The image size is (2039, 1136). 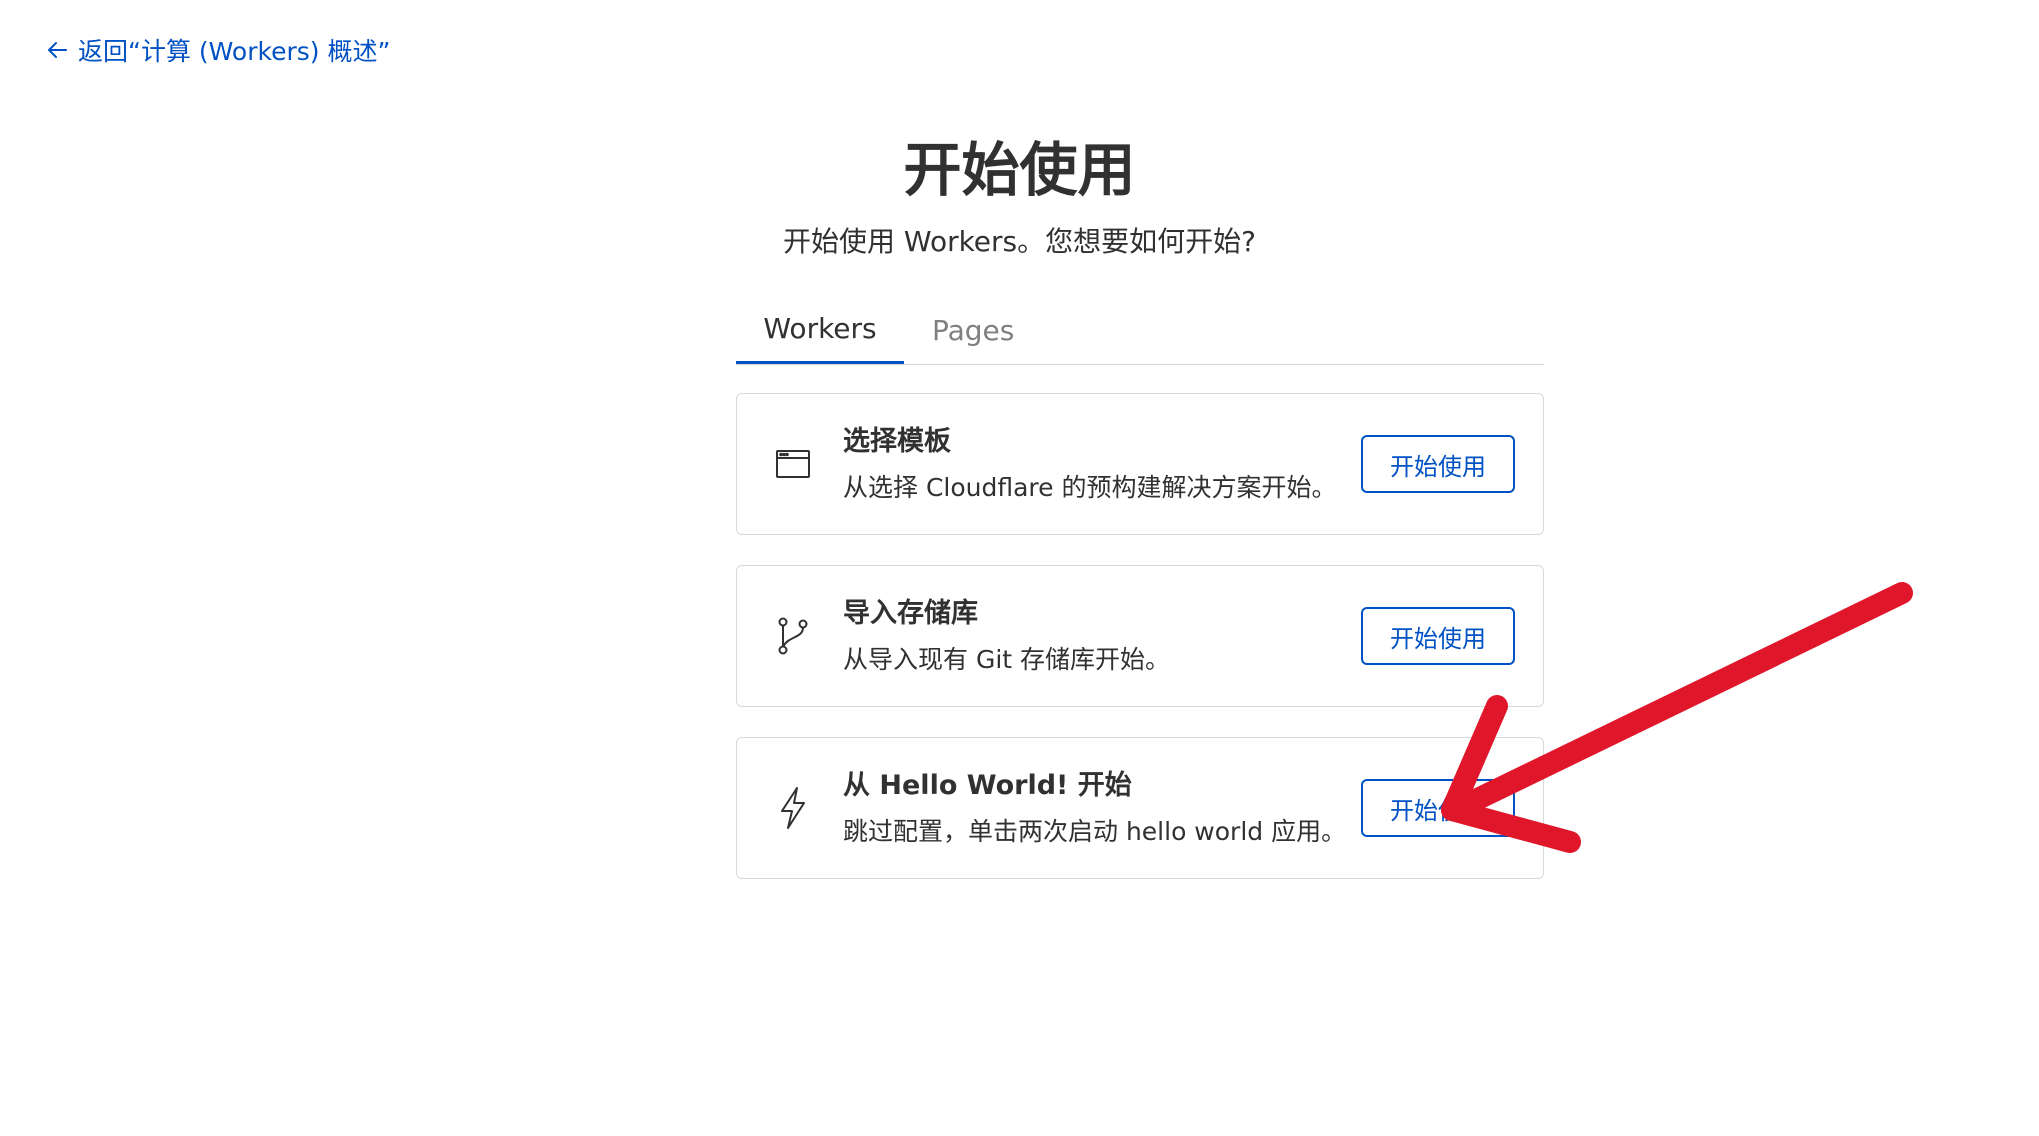 I want to click on card-title: 选择模板, so click(x=897, y=441).